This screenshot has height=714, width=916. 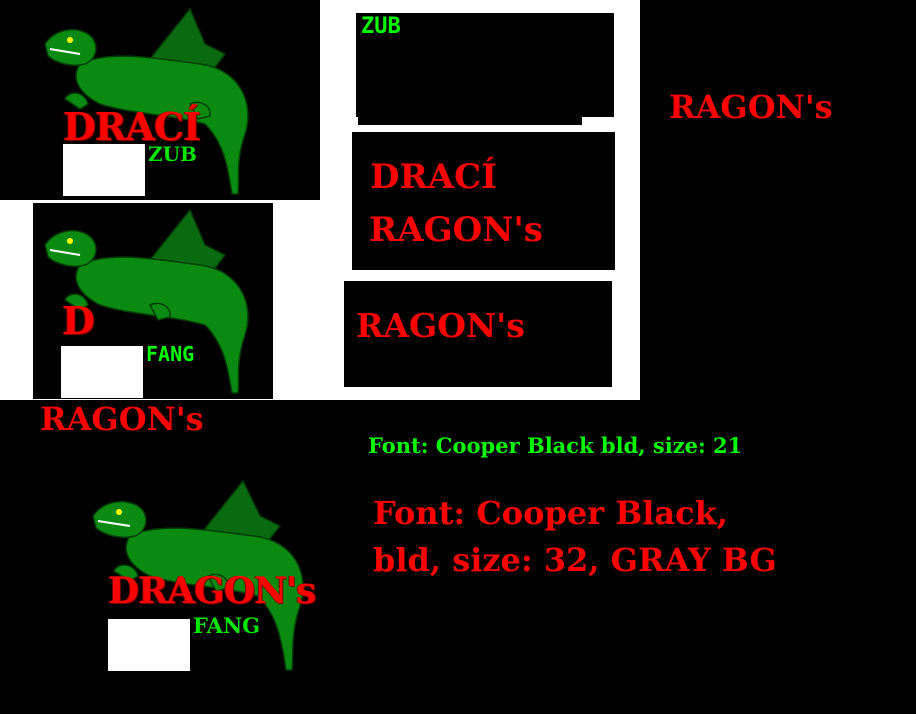 I want to click on font-note-large-line-2: bld, size: 32, GRAY BG, so click(x=575, y=560).